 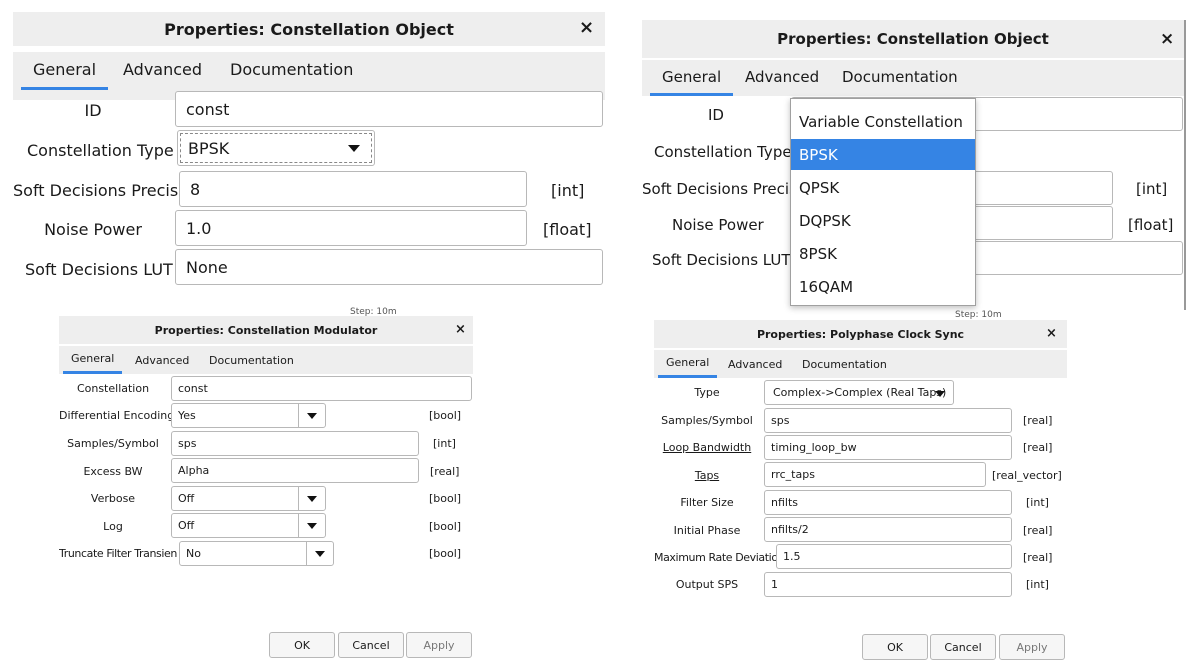 What do you see at coordinates (707, 392) in the screenshot?
I see `type-label: Type` at bounding box center [707, 392].